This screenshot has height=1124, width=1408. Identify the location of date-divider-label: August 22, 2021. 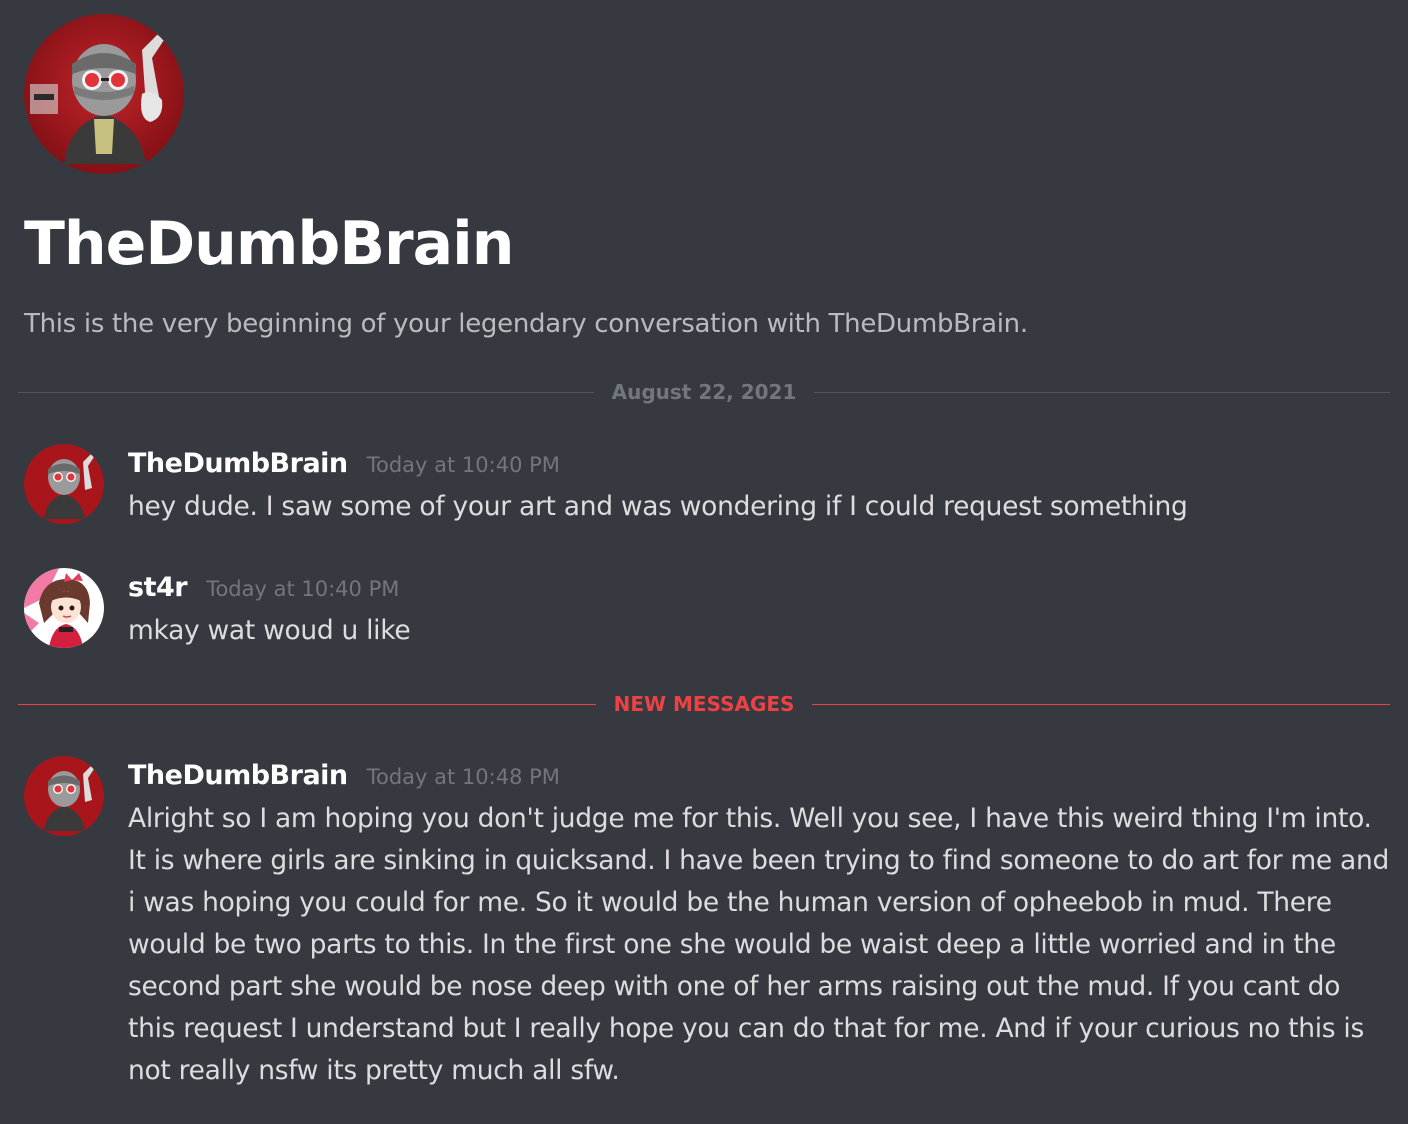
(704, 392).